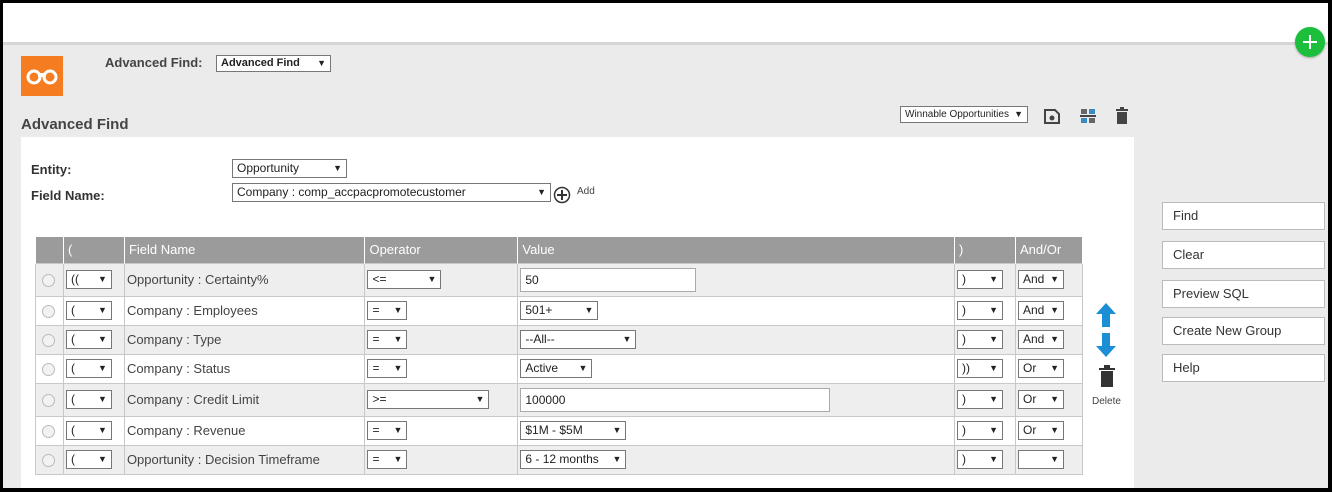  I want to click on delete-label: Delete, so click(1106, 401).